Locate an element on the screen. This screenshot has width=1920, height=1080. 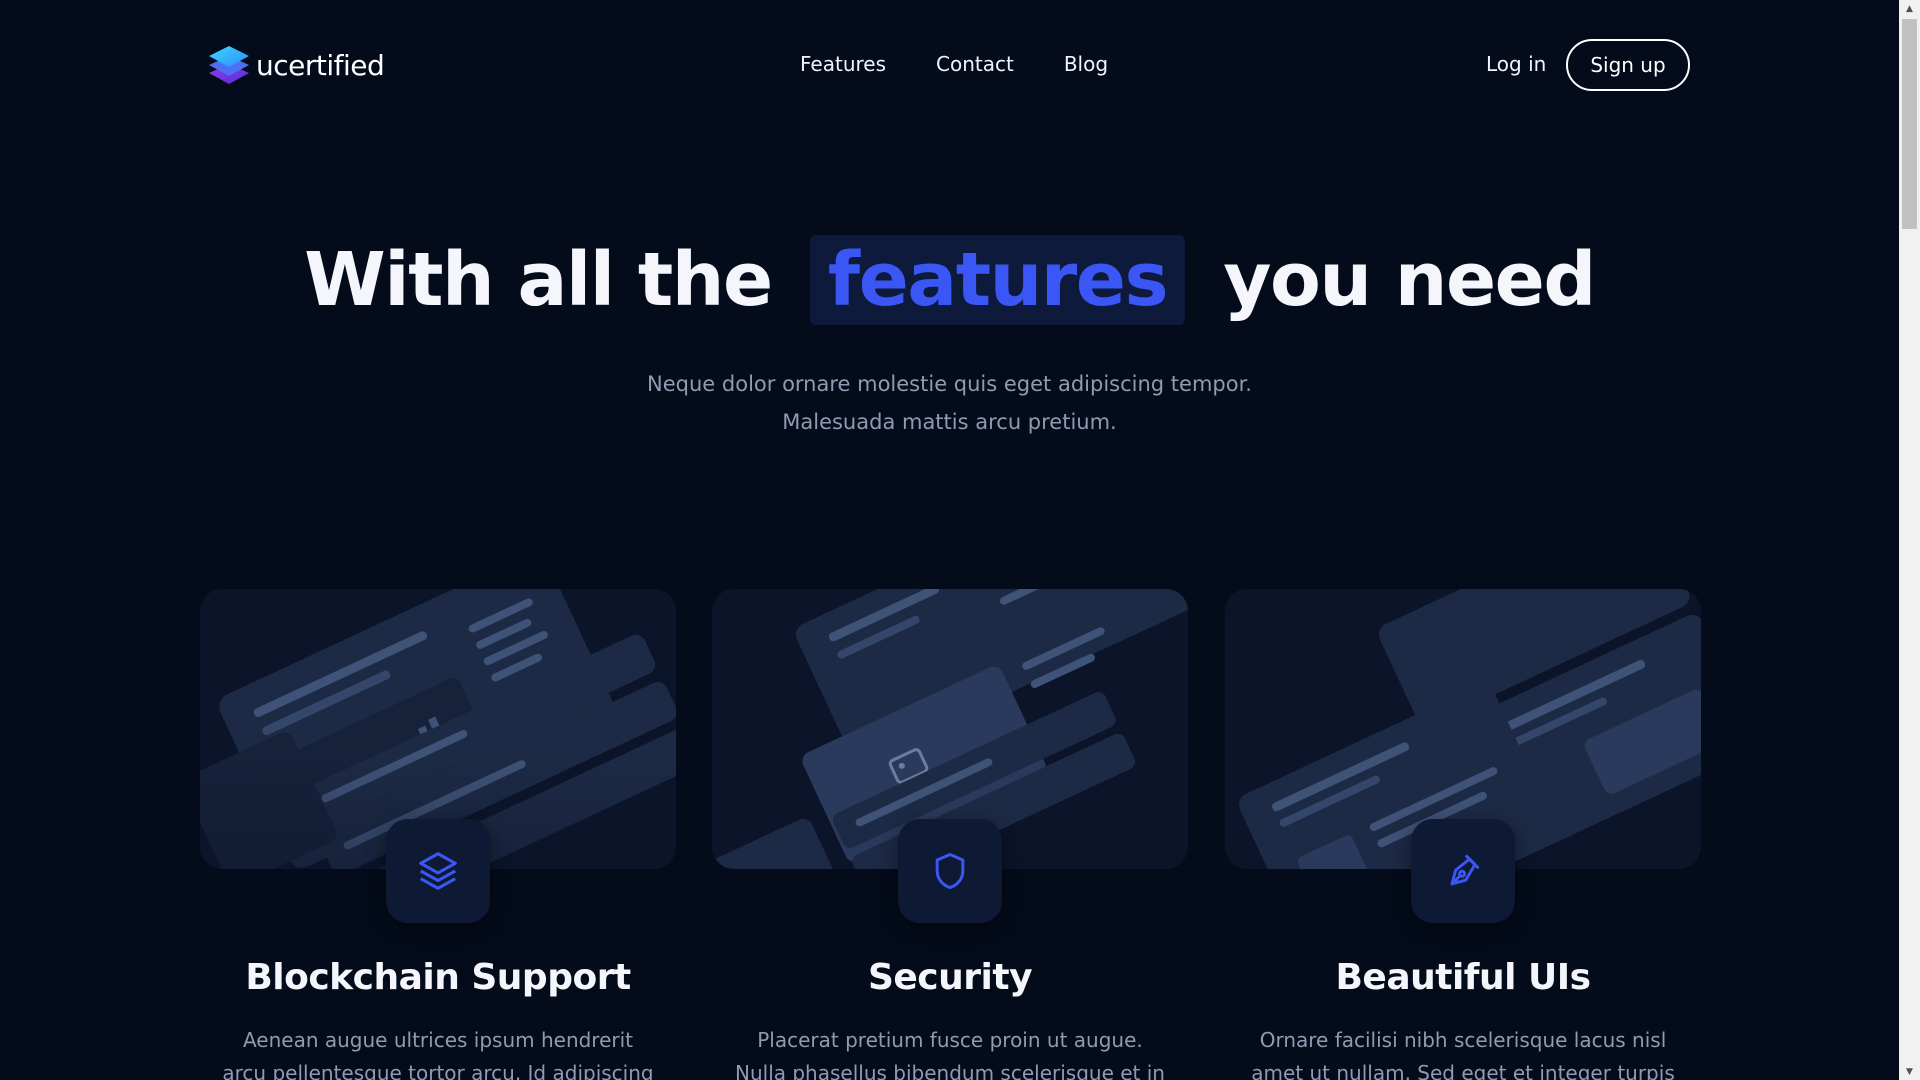
feature-title: Beautiful UIs is located at coordinates (1463, 977).